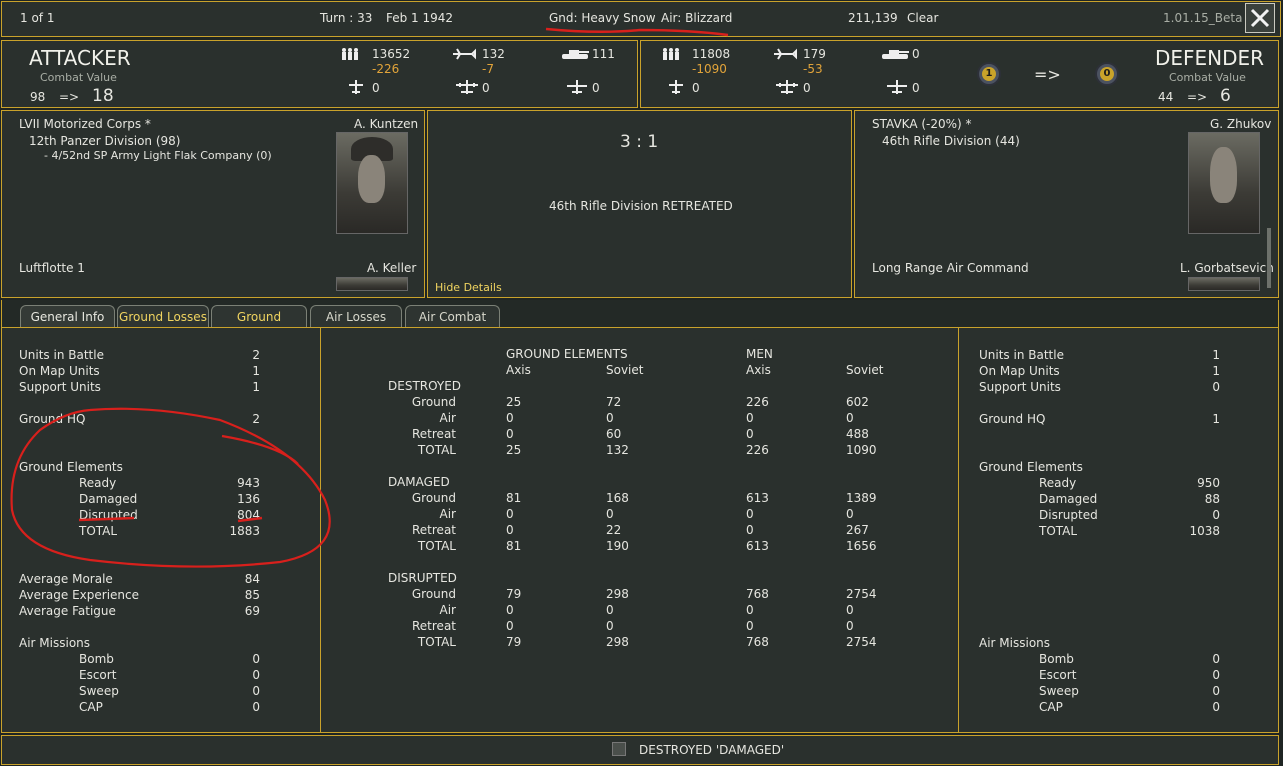  What do you see at coordinates (1240, 124) in the screenshot?
I see `defender-commander: G. Zhukov` at bounding box center [1240, 124].